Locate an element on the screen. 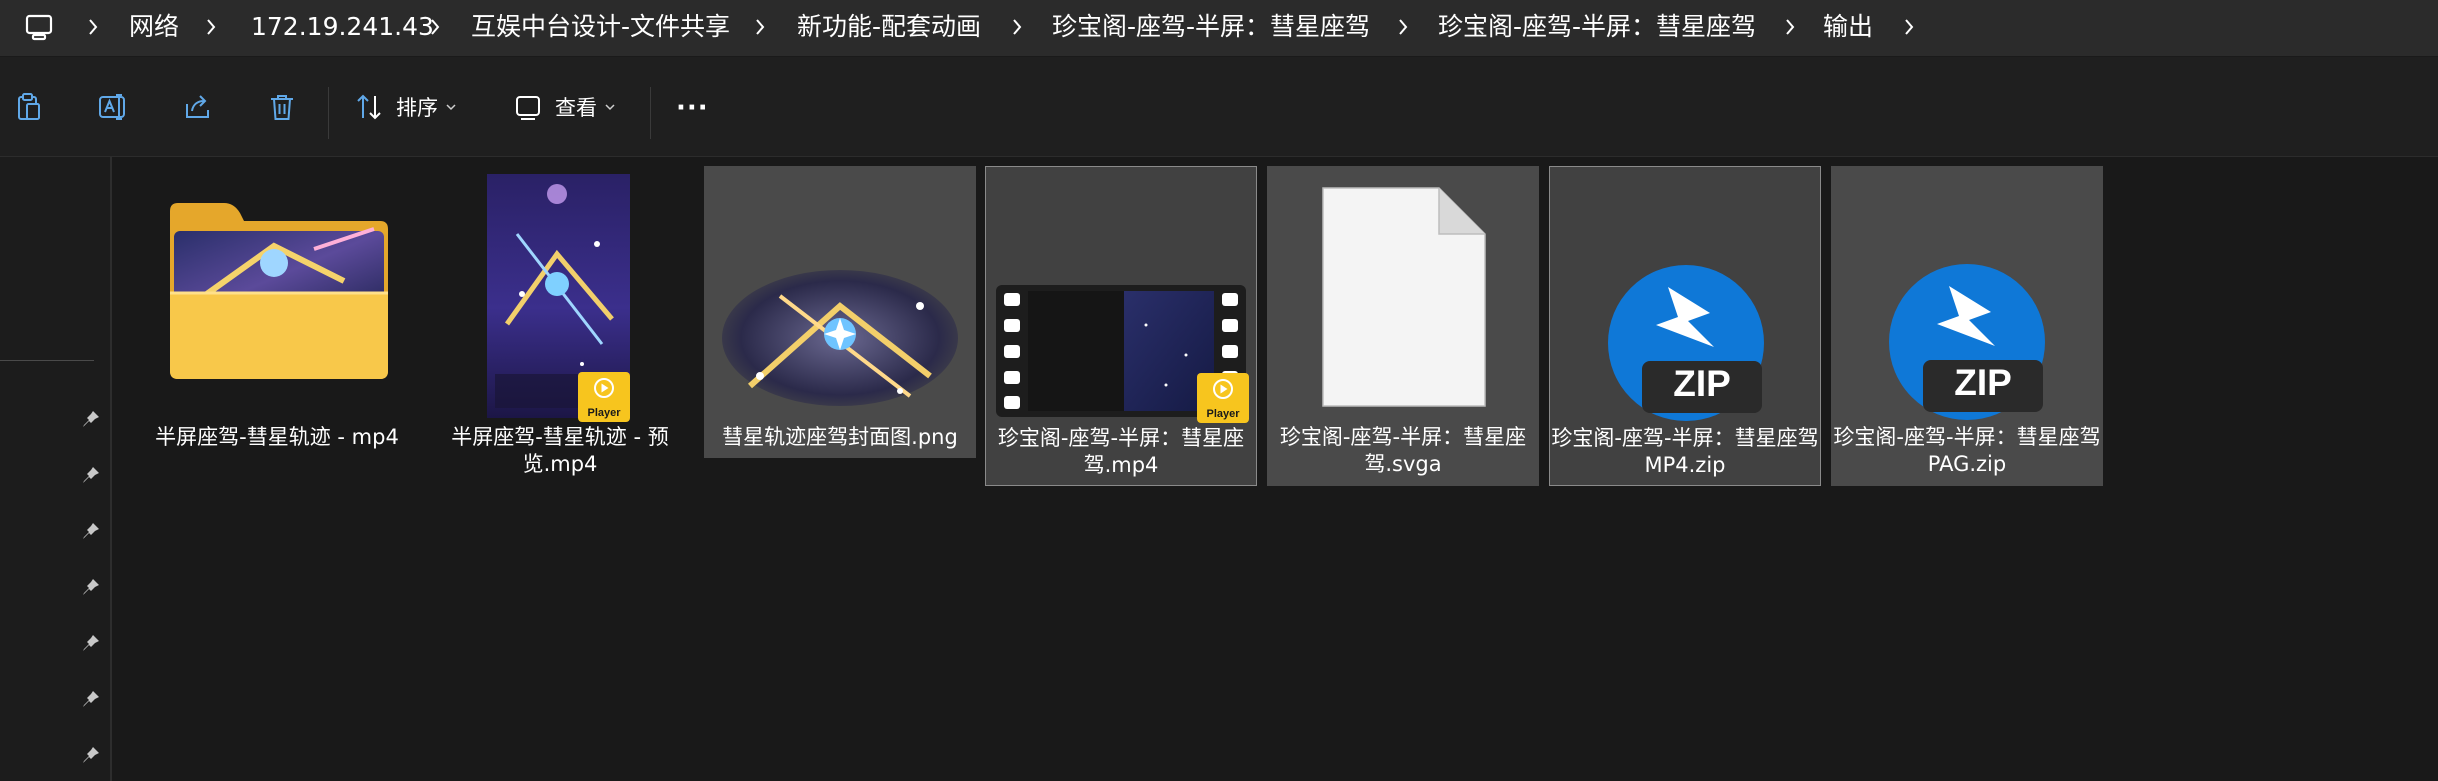  sort-icon is located at coordinates (369, 107).